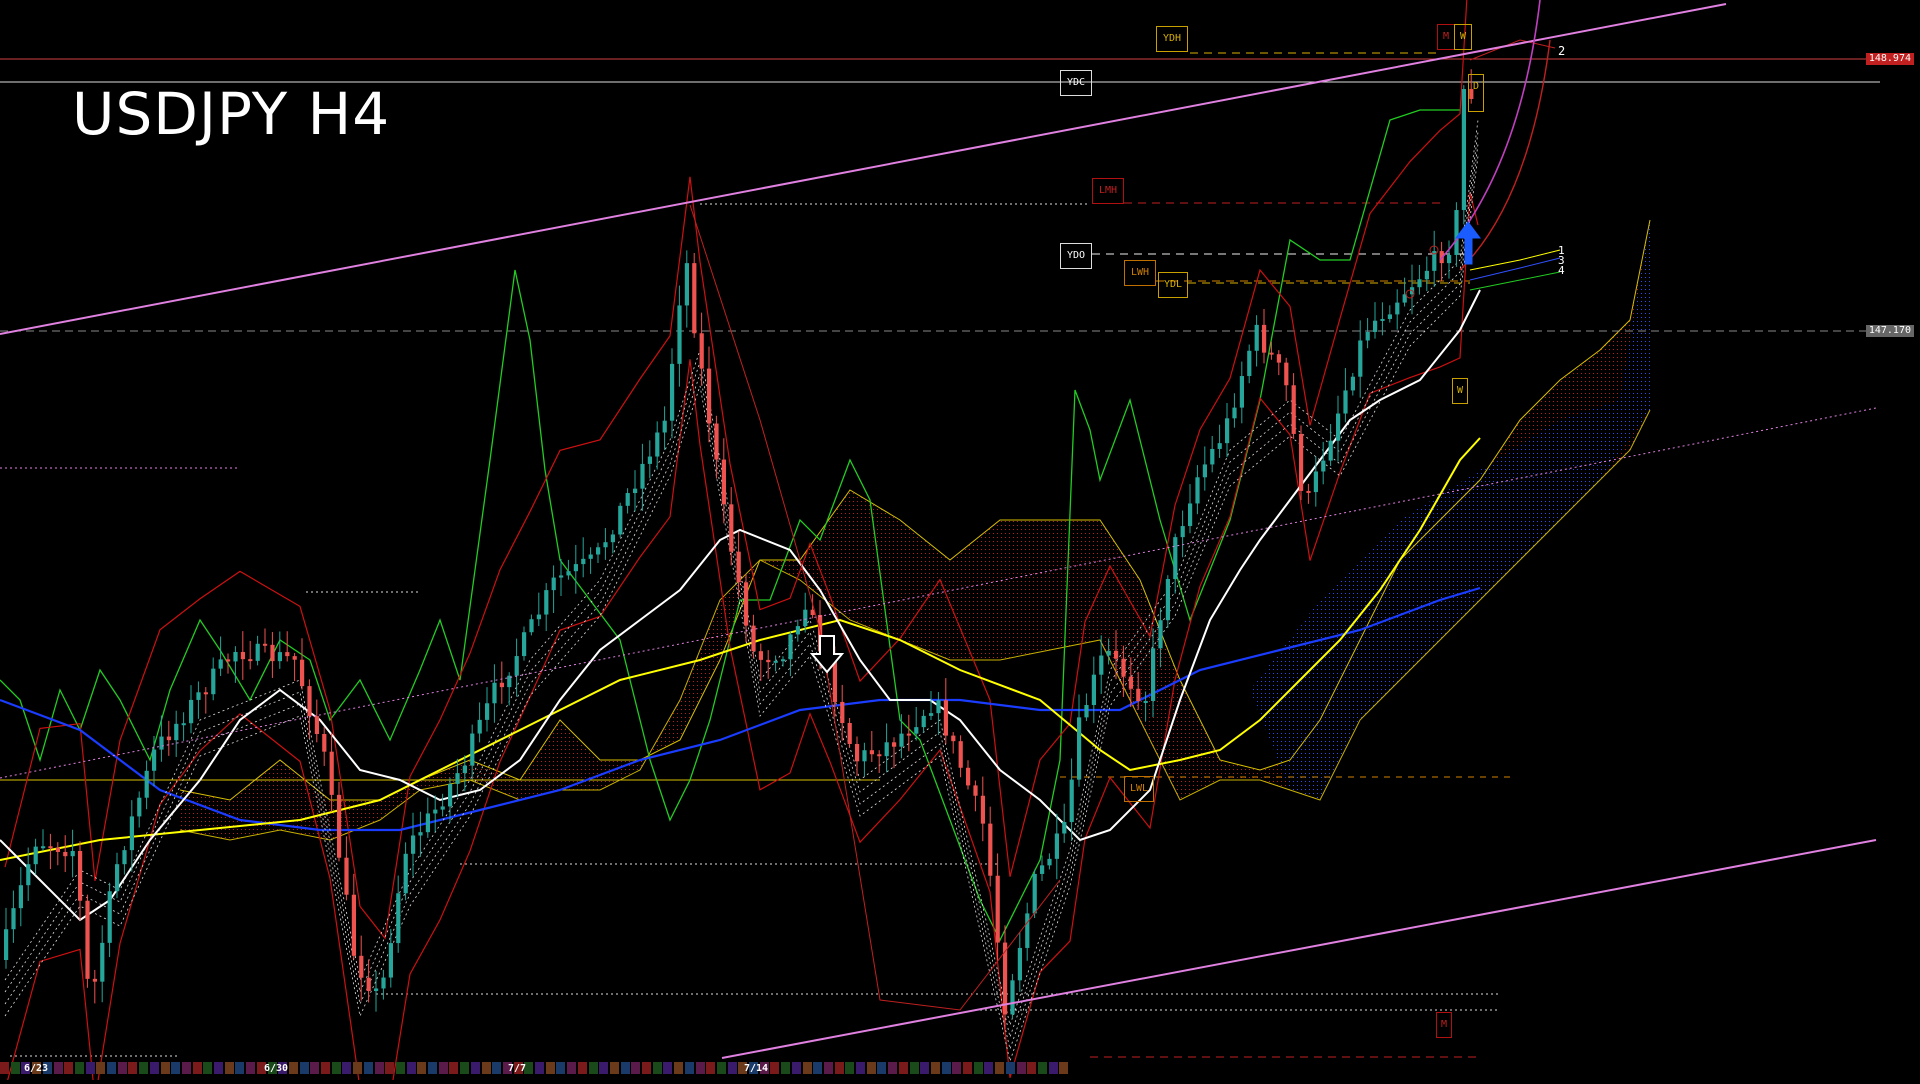  Describe the element at coordinates (538, 1068) in the screenshot. I see `date-strip` at that location.